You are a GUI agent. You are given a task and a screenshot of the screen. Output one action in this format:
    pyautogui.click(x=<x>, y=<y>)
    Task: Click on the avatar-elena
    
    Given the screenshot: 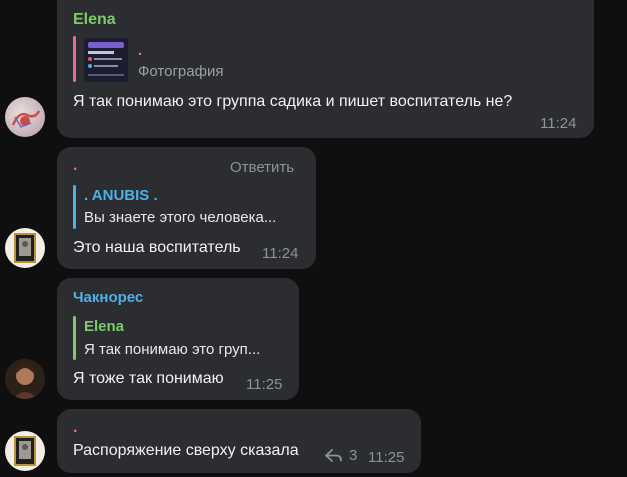 What is the action you would take?
    pyautogui.click(x=25, y=117)
    